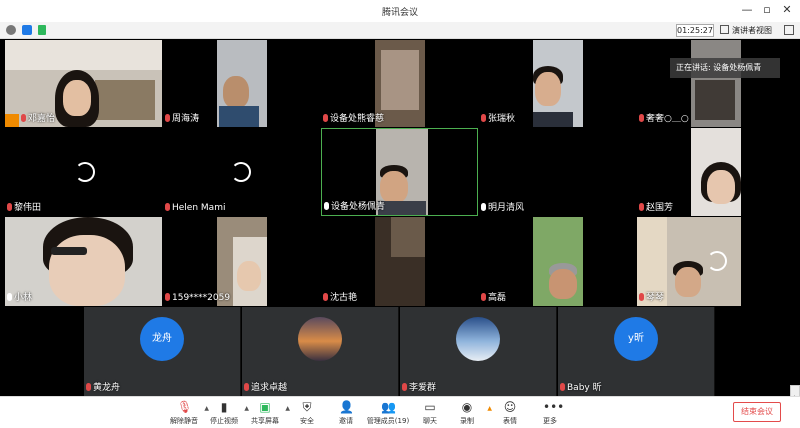 This screenshot has height=428, width=800. I want to click on avatar-tile: y昕 Baby 昕, so click(636, 351).